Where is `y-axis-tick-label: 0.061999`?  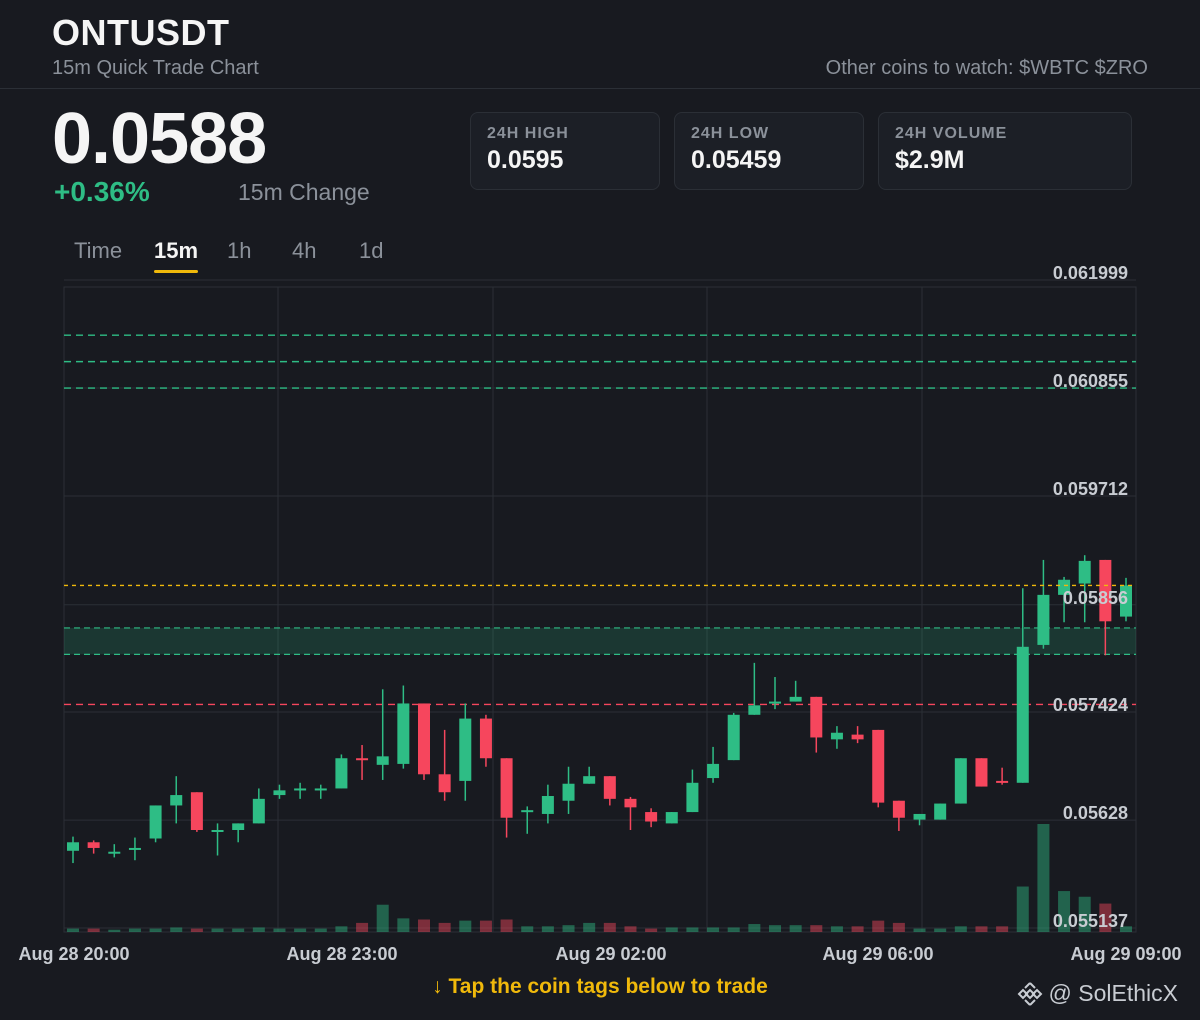 y-axis-tick-label: 0.061999 is located at coordinates (1090, 273).